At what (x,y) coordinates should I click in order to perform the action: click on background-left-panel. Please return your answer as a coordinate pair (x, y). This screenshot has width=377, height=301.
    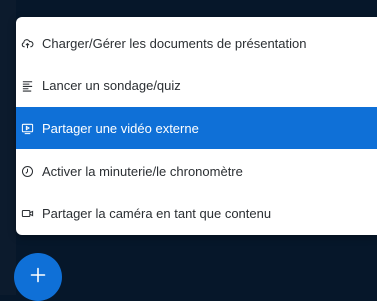
    Looking at the image, I should click on (8, 147).